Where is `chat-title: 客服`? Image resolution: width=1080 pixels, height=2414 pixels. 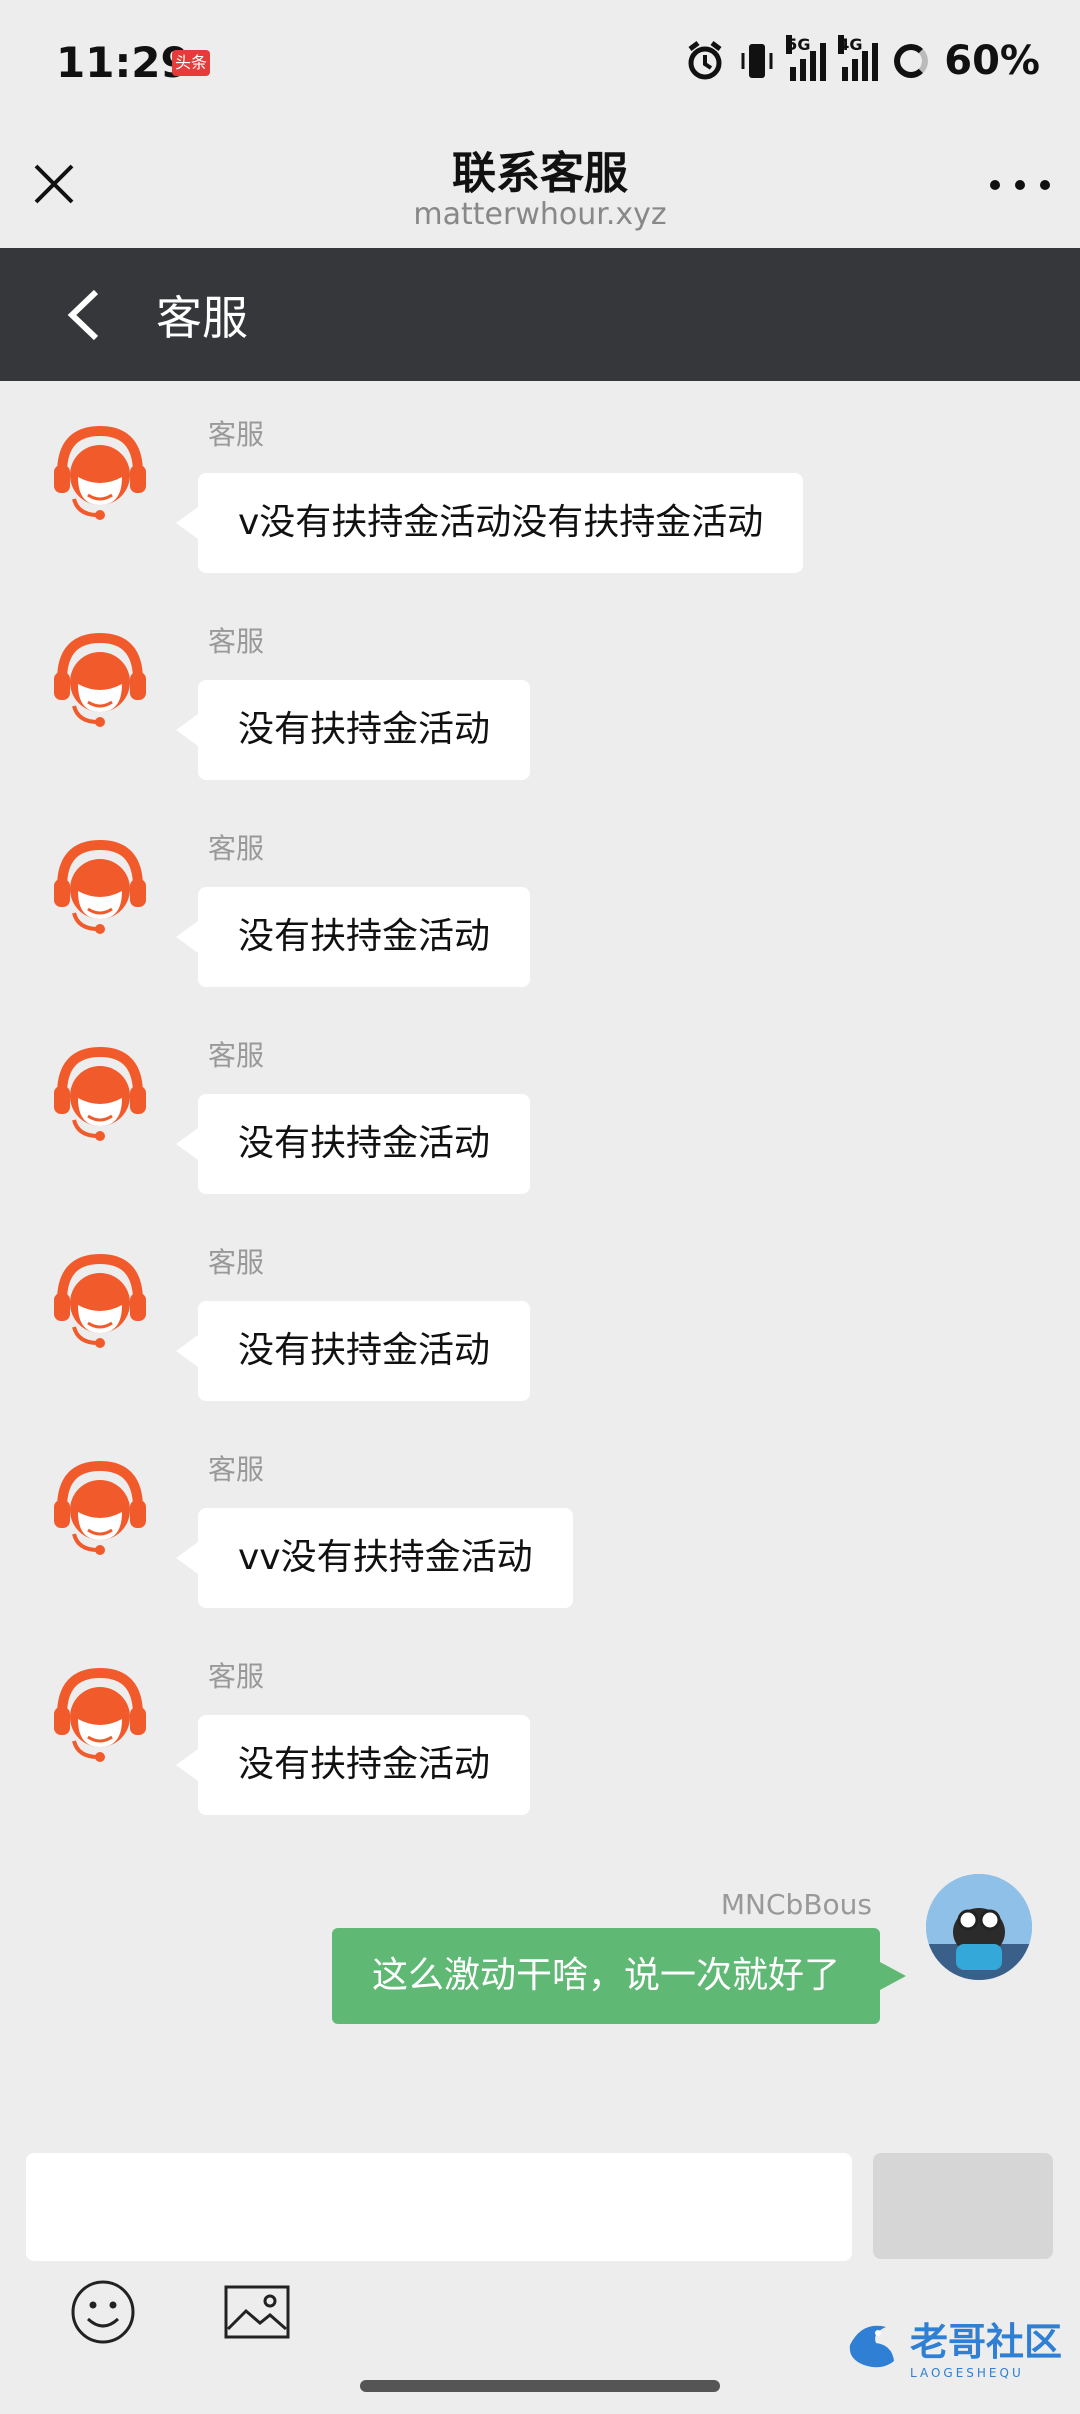 chat-title: 客服 is located at coordinates (202, 318).